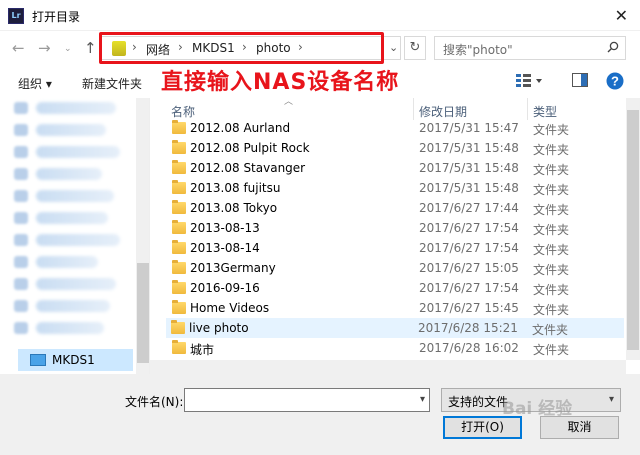 The height and width of the screenshot is (455, 640). Describe the element at coordinates (469, 268) in the screenshot. I see `file-date: 2017/6/27 15:05` at that location.